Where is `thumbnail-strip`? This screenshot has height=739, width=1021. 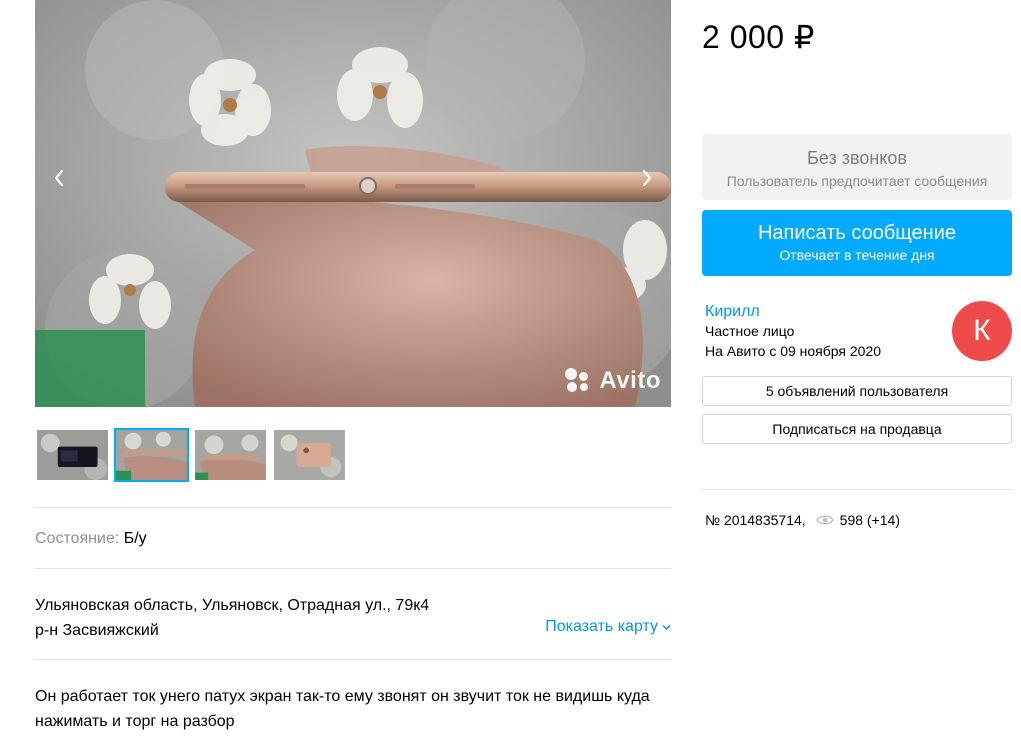 thumbnail-strip is located at coordinates (191, 455).